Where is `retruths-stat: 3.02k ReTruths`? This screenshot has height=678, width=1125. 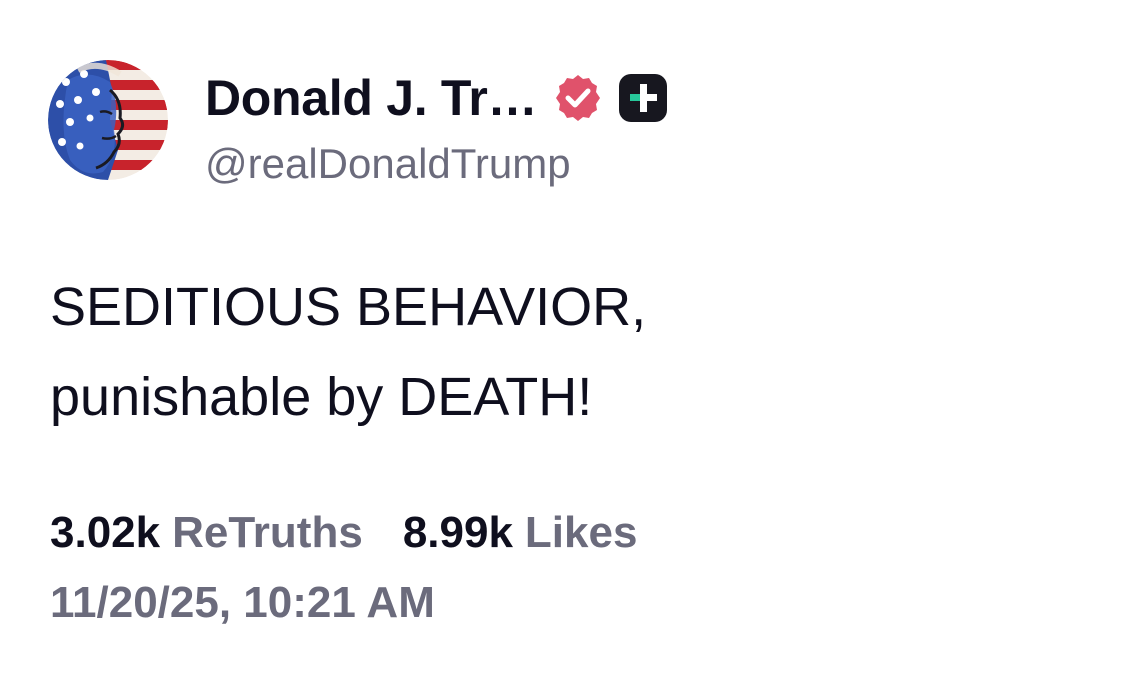
retruths-stat: 3.02k ReTruths is located at coordinates (206, 533).